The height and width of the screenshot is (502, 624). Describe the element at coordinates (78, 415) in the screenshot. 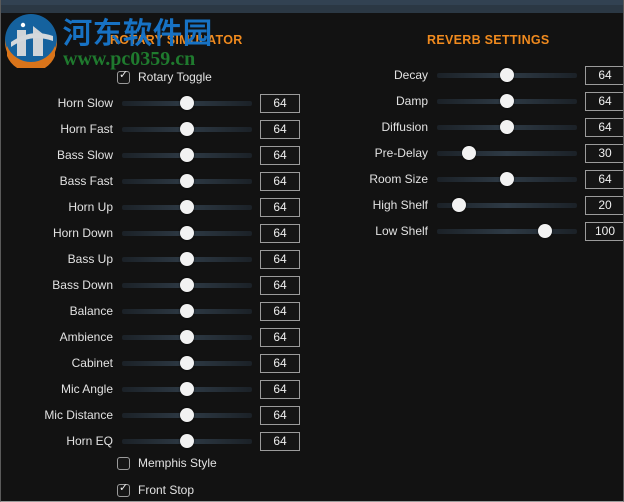

I see `slider-label: Mic Distance` at that location.